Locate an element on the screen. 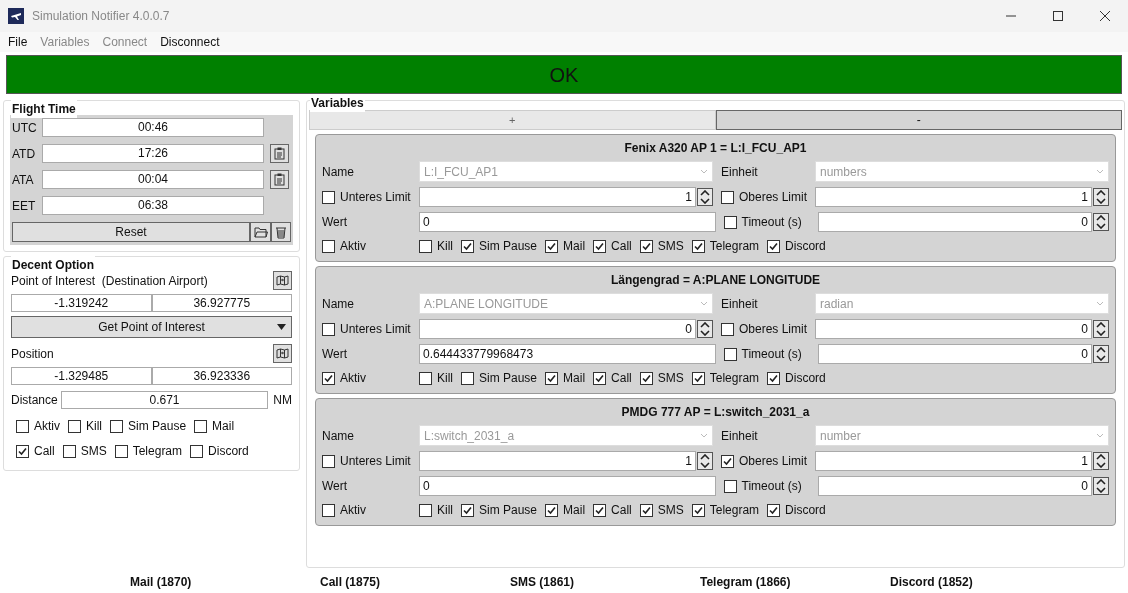  time-field: 00:04 is located at coordinates (153, 179).